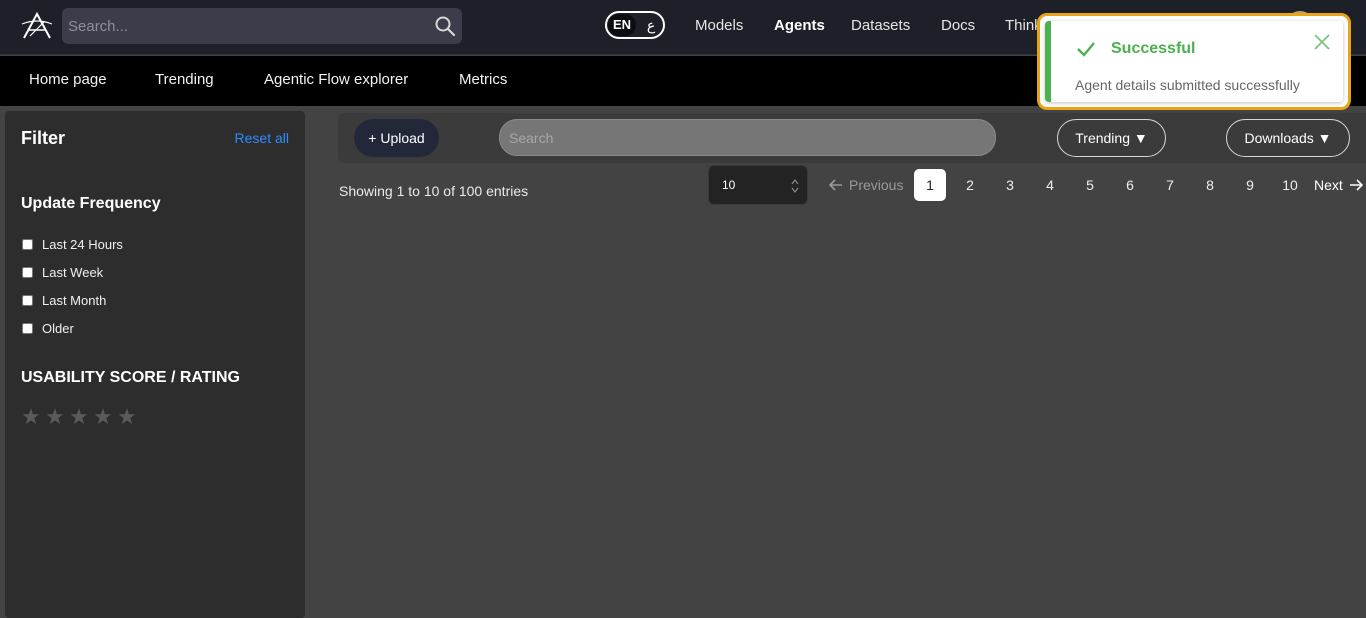 The width and height of the screenshot is (1366, 618). I want to click on page-10: 10, so click(1290, 185).